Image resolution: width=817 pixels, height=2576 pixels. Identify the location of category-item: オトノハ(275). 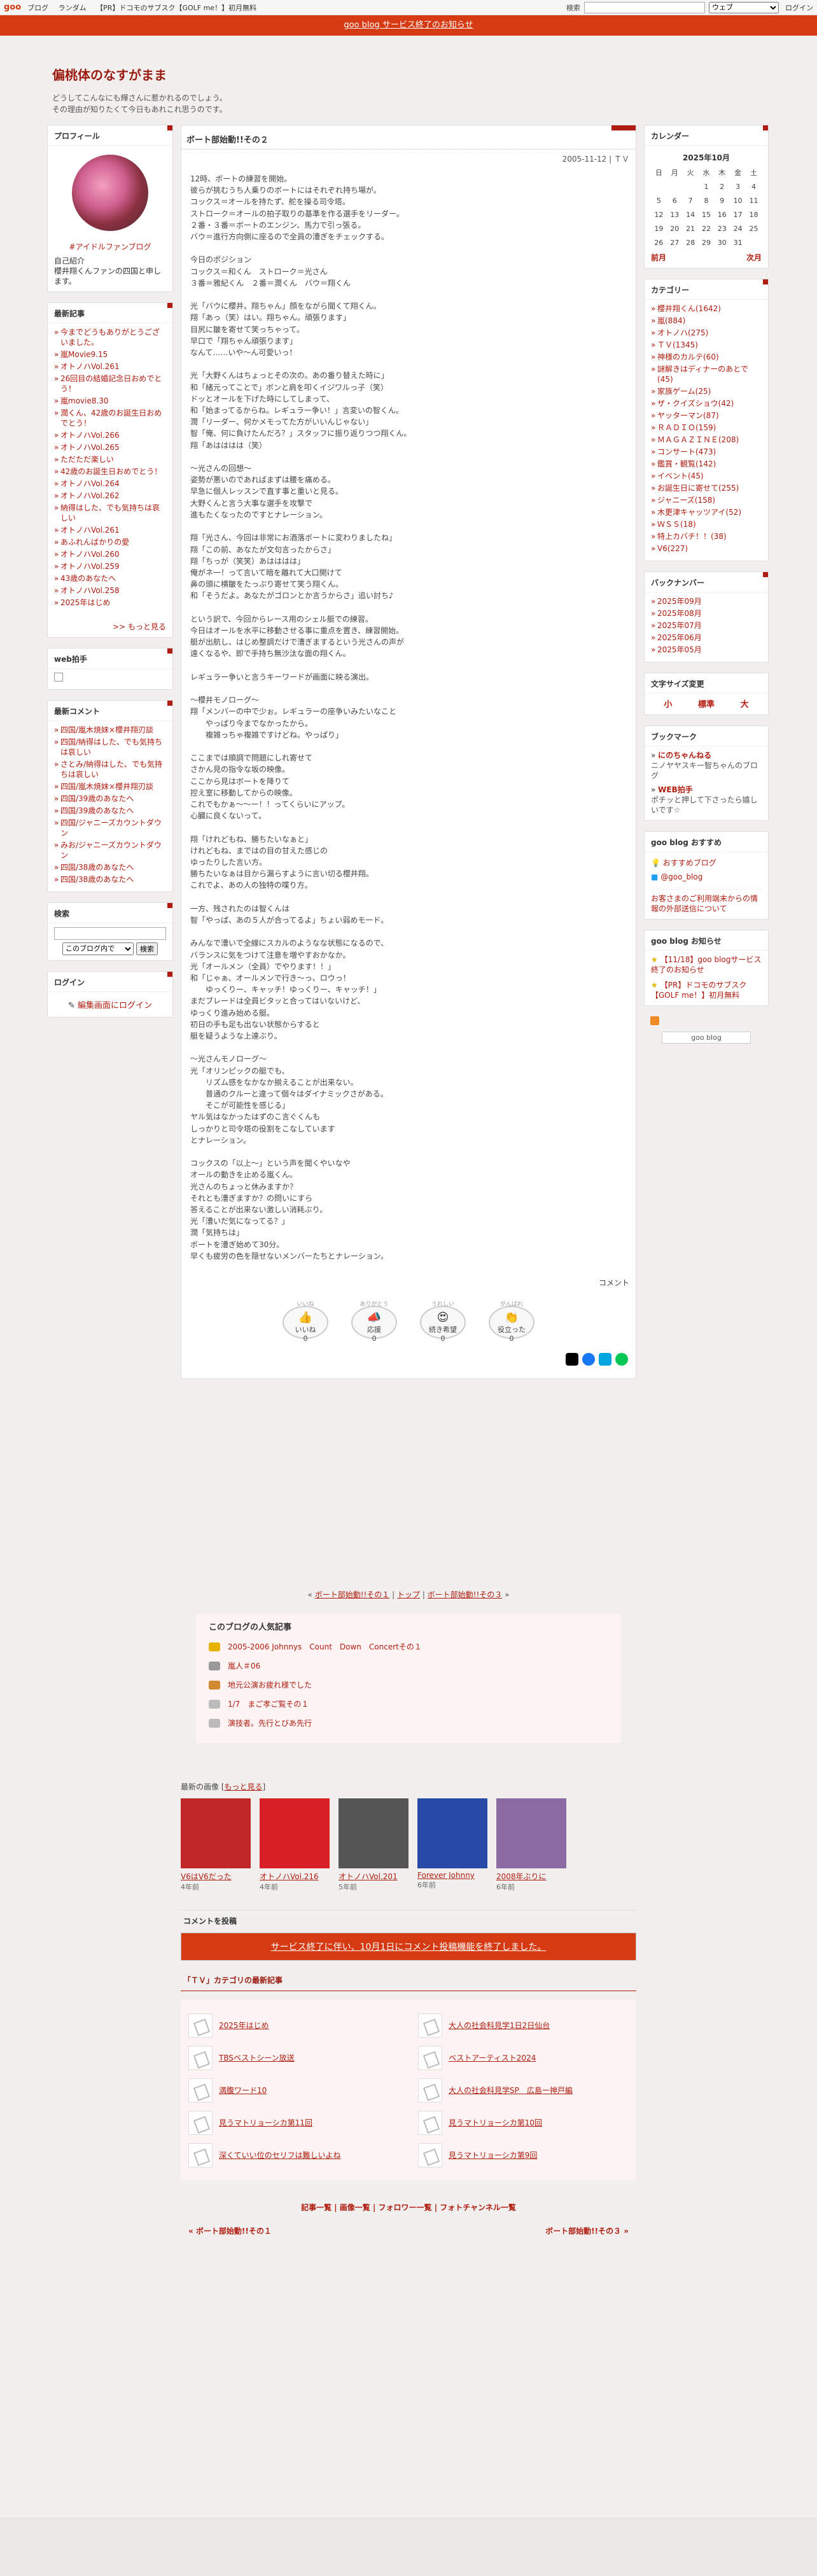
(706, 333).